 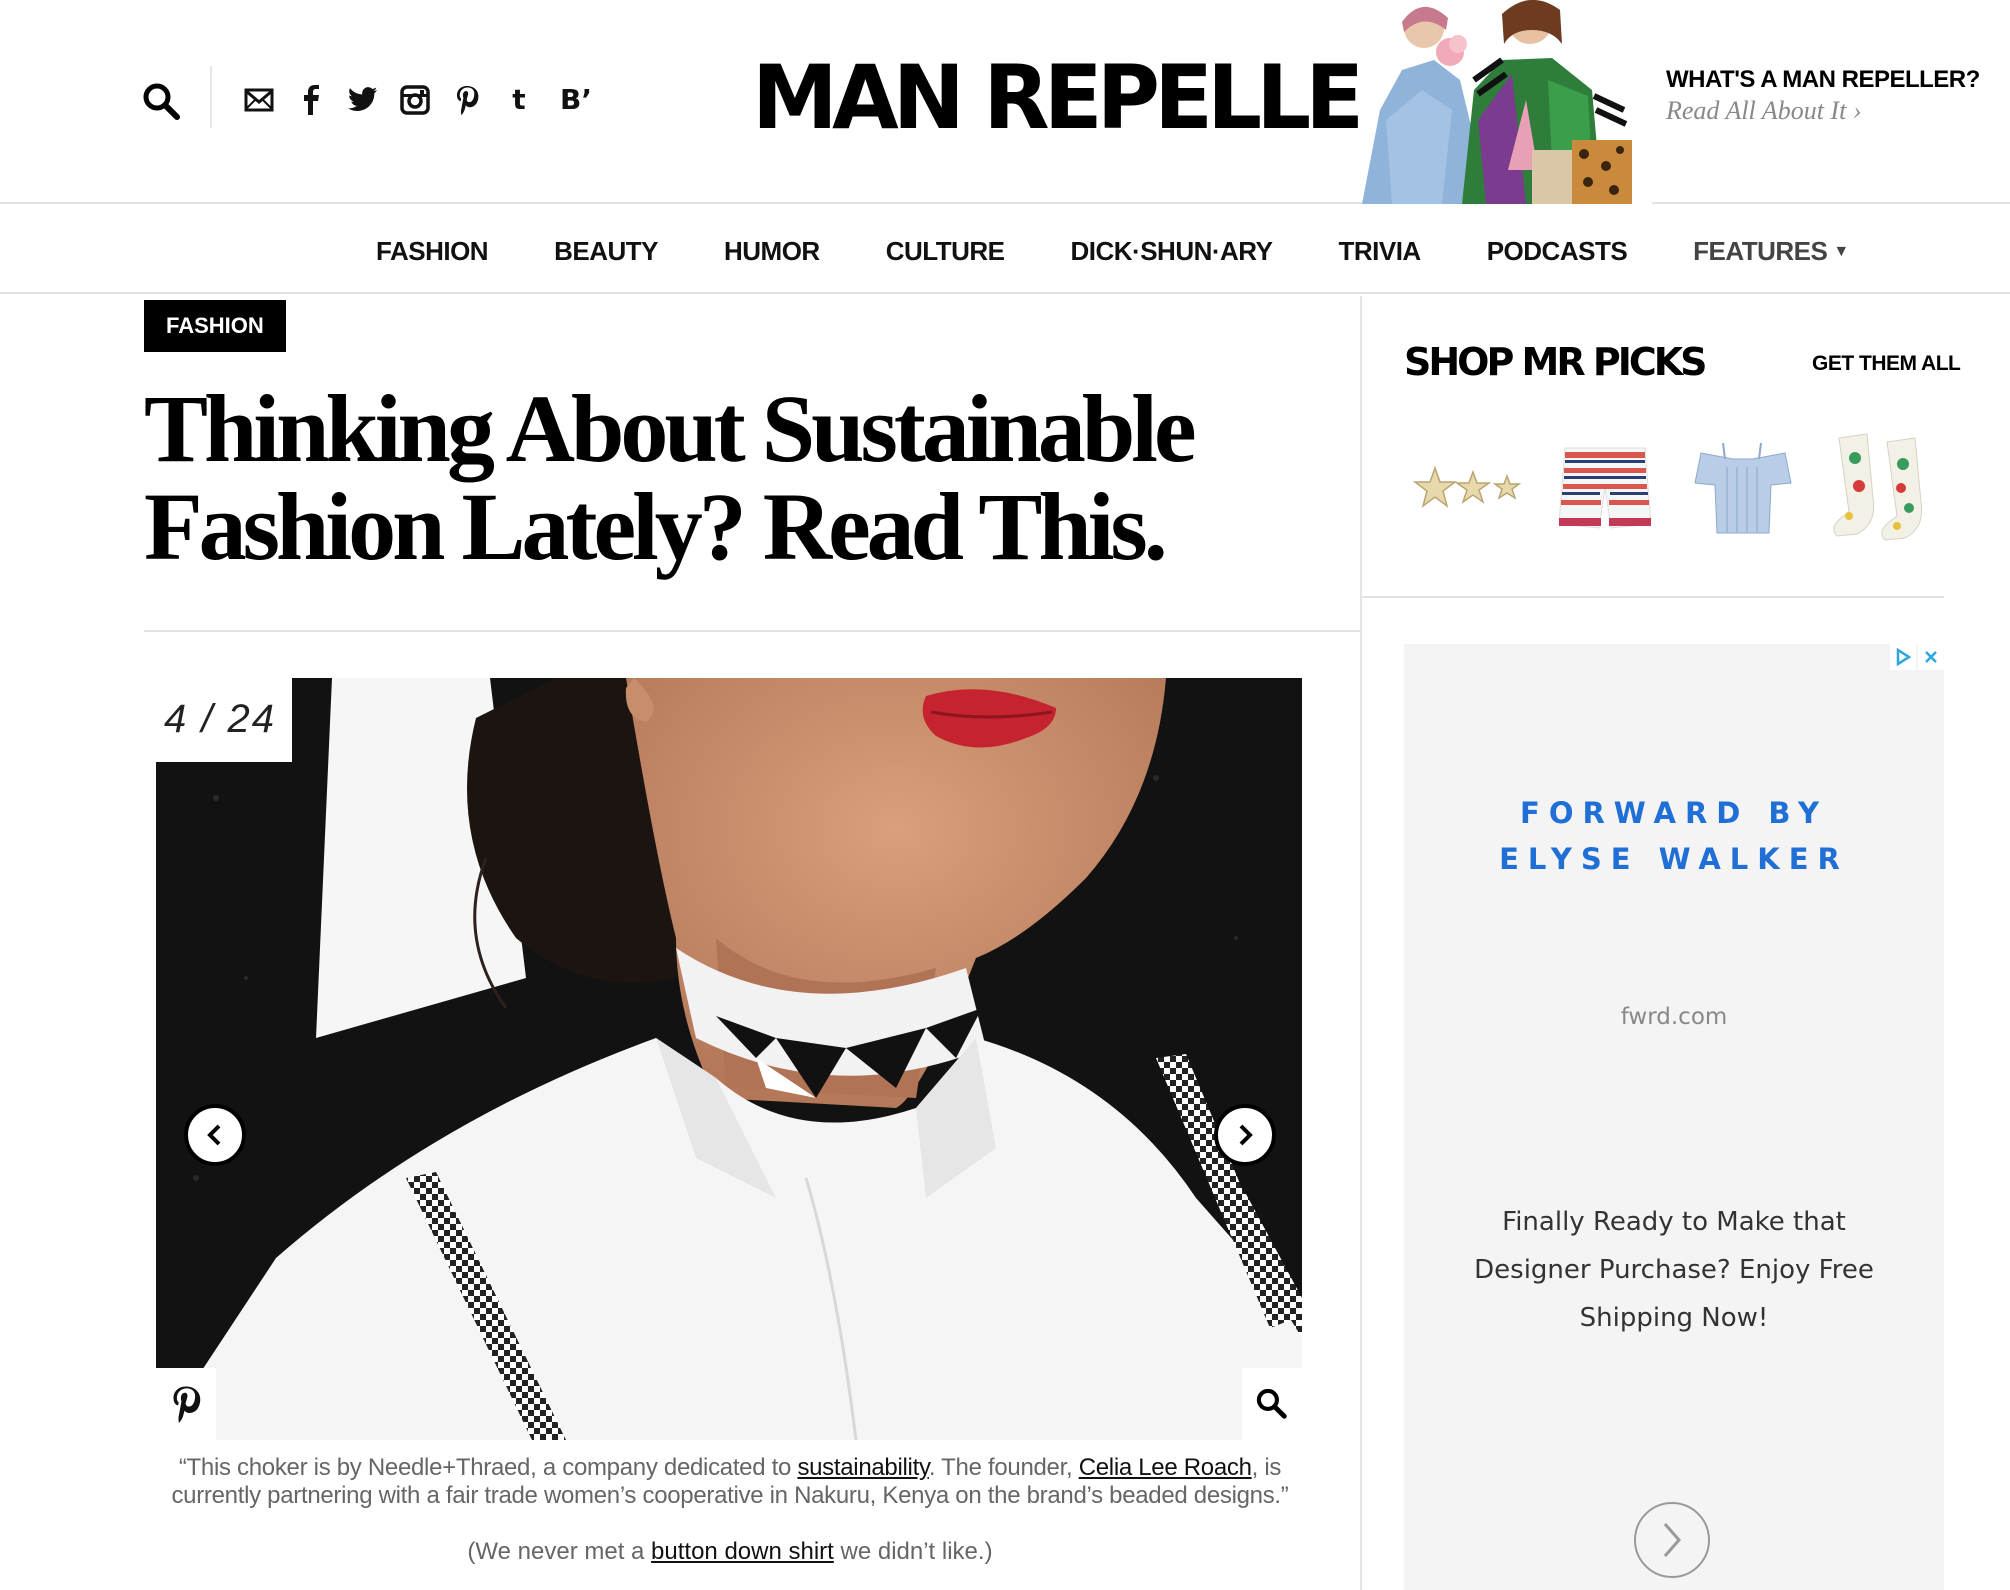 What do you see at coordinates (1882, 488) in the screenshot?
I see `pick-dinosaur-socks` at bounding box center [1882, 488].